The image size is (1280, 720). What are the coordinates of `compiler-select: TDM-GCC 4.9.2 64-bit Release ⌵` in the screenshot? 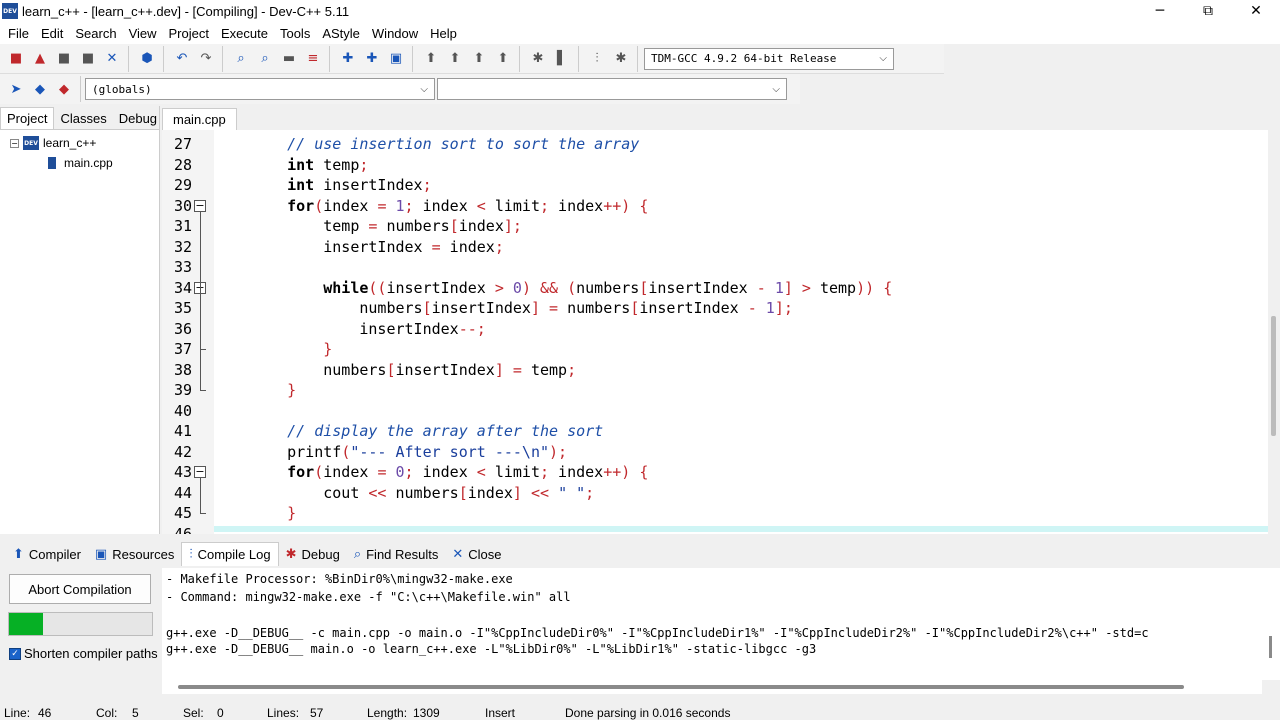 It's located at (769, 58).